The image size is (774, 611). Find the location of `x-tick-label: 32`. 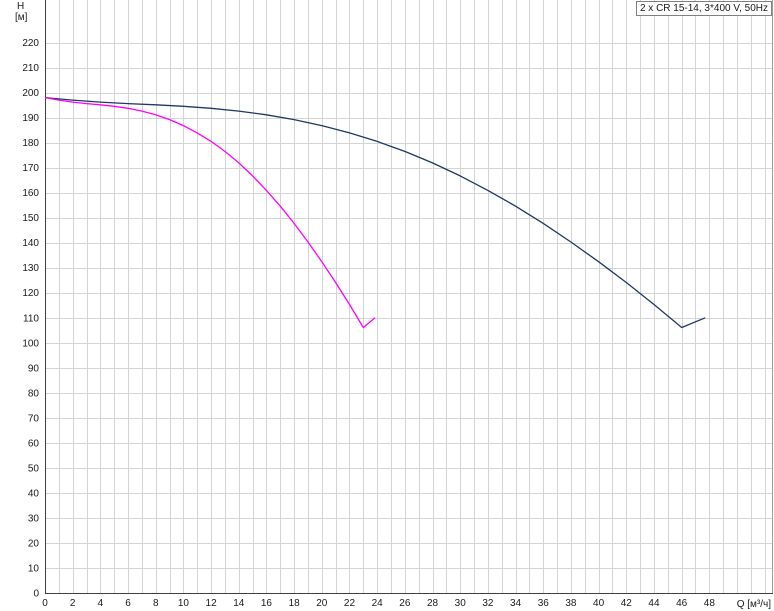

x-tick-label: 32 is located at coordinates (488, 603).